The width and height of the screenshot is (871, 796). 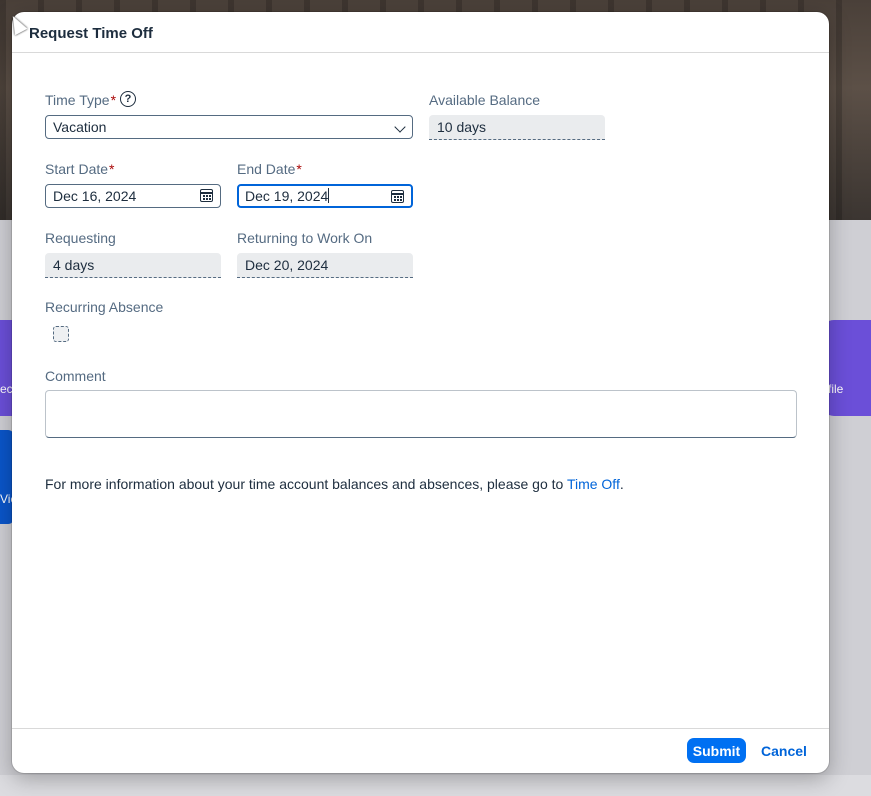 What do you see at coordinates (517, 127) in the screenshot?
I see `available-balance-value: 10 days` at bounding box center [517, 127].